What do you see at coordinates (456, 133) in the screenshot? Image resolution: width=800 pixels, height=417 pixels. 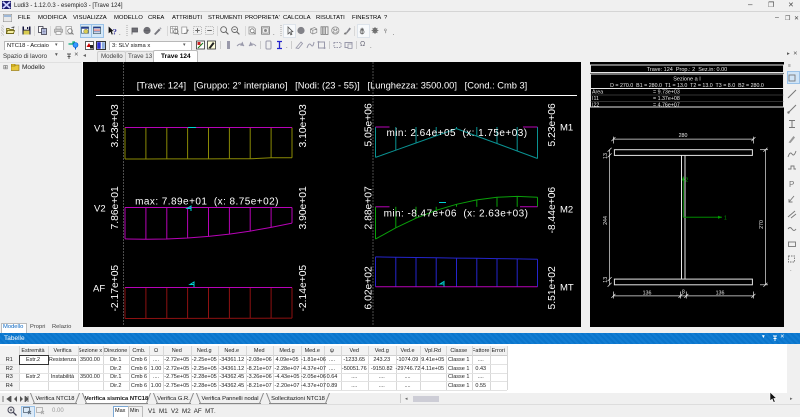 I see `svg-text: min: 2.64e+05 (x: 1.75e+03)` at bounding box center [456, 133].